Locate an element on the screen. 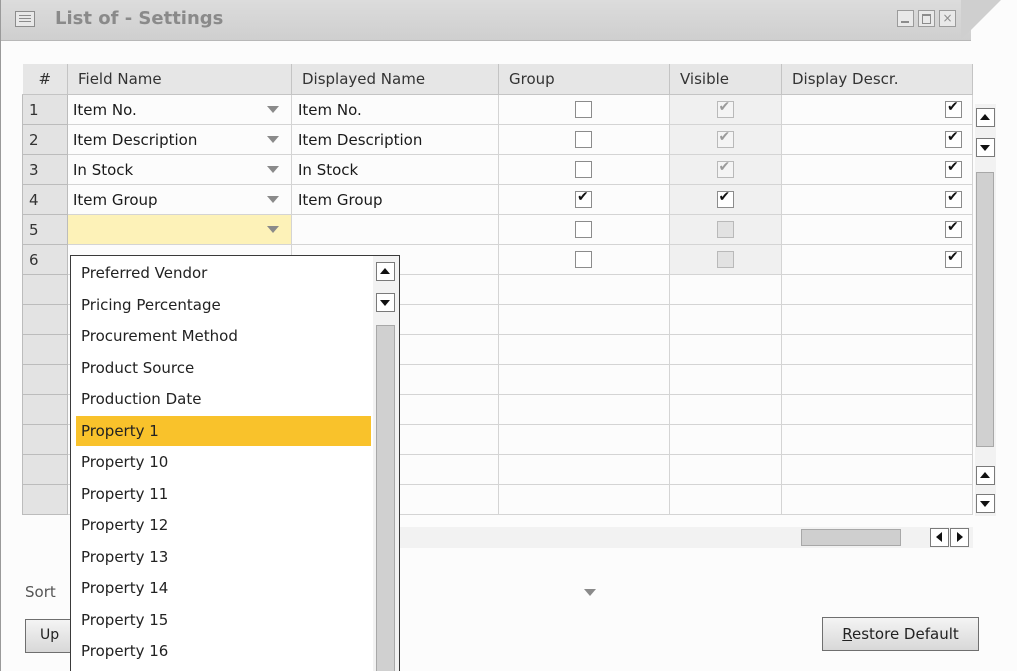  arrow-right-icon is located at coordinates (959, 537).